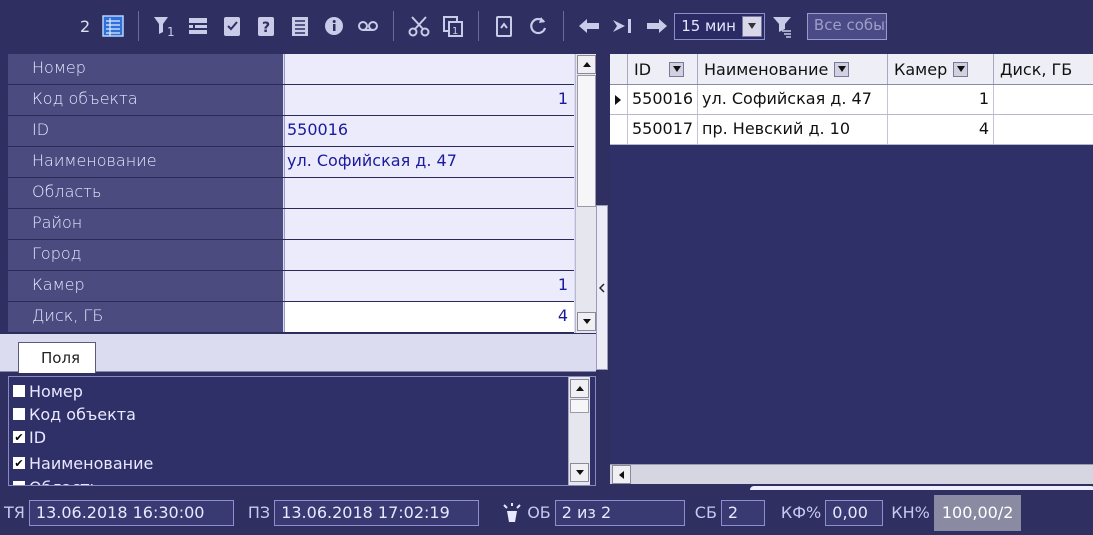 The height and width of the screenshot is (535, 1093). Describe the element at coordinates (751, 26) in the screenshot. I see `chevron-down-icon` at that location.